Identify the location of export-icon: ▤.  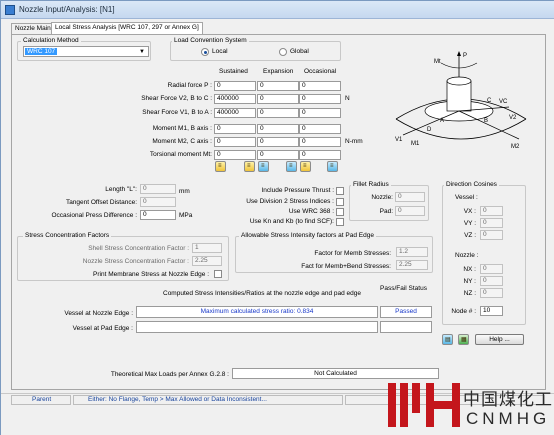
(447, 339).